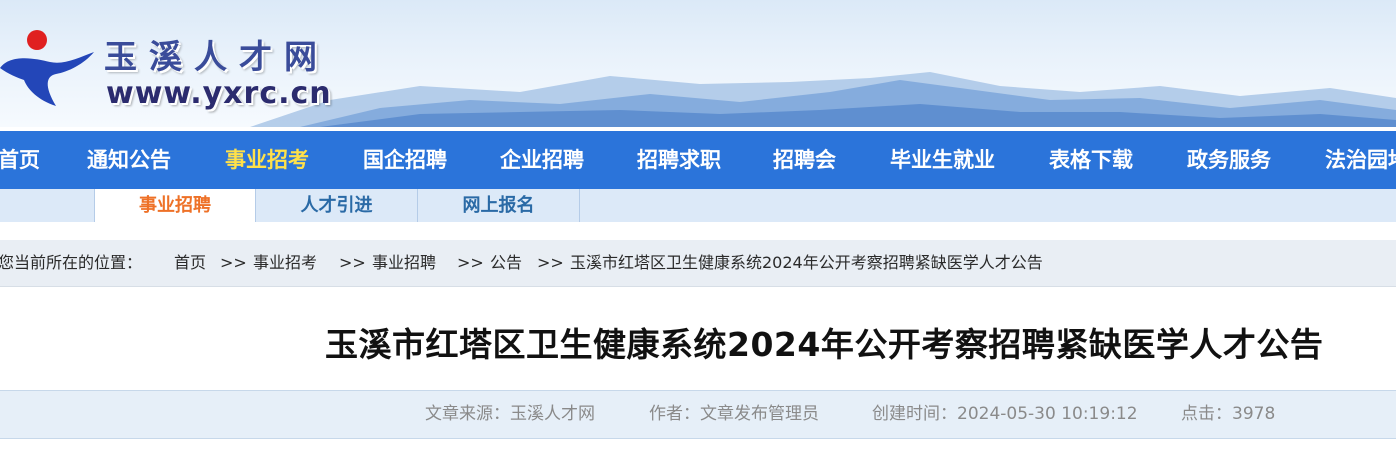 This screenshot has width=1396, height=451. I want to click on nav-item-rule-of-law: 法治园地, so click(1360, 161).